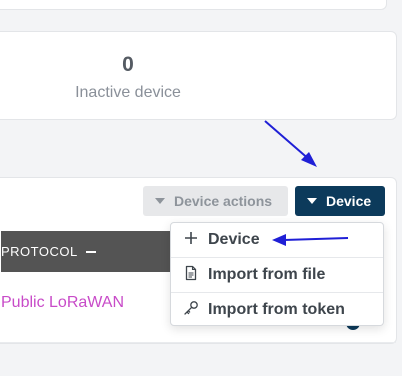  What do you see at coordinates (191, 238) in the screenshot?
I see `plus-icon` at bounding box center [191, 238].